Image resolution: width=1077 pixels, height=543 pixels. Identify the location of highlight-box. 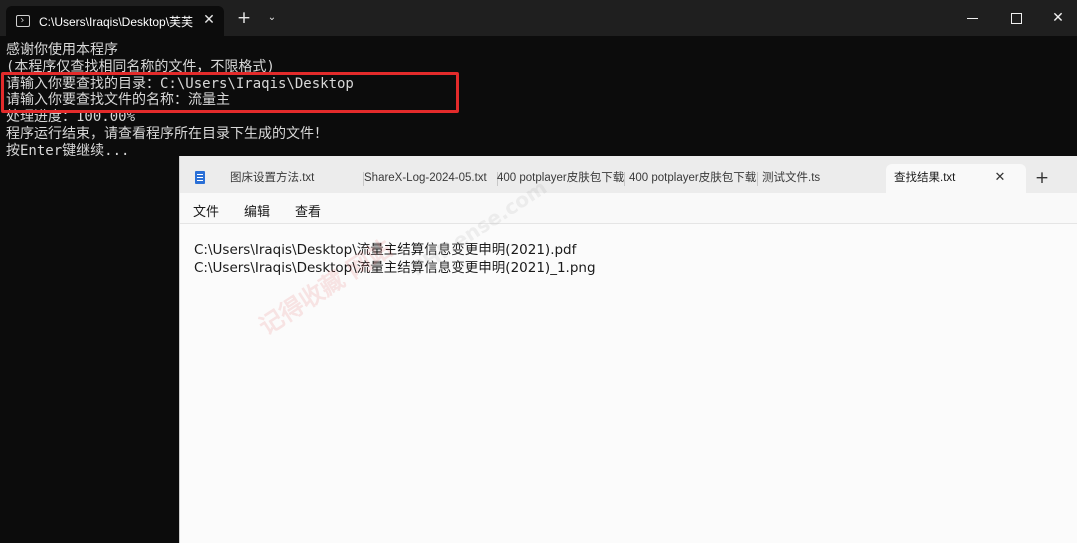
(230, 92).